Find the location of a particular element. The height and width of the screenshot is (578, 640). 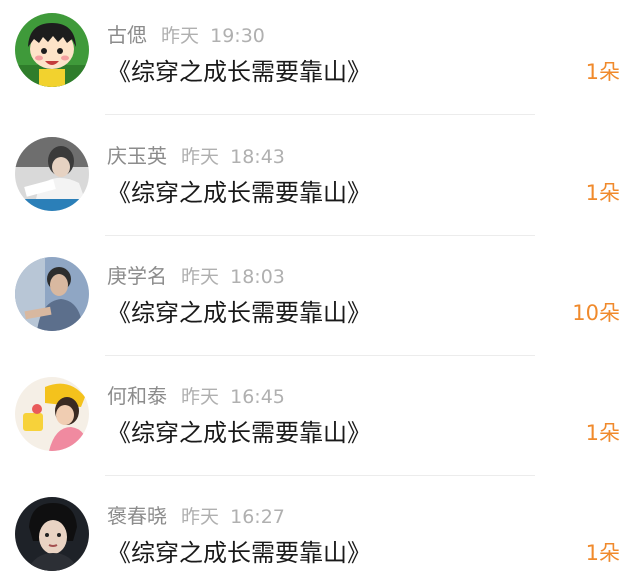

message-meta: 何和泰 昨天 16:45 is located at coordinates (196, 396).